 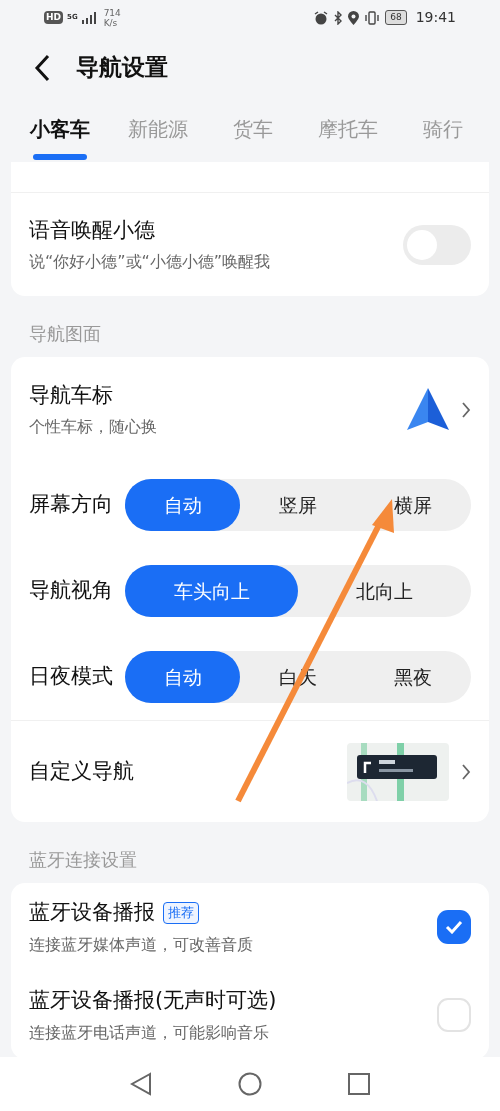 What do you see at coordinates (181, 913) in the screenshot?
I see `recommend-badge: 推荐` at bounding box center [181, 913].